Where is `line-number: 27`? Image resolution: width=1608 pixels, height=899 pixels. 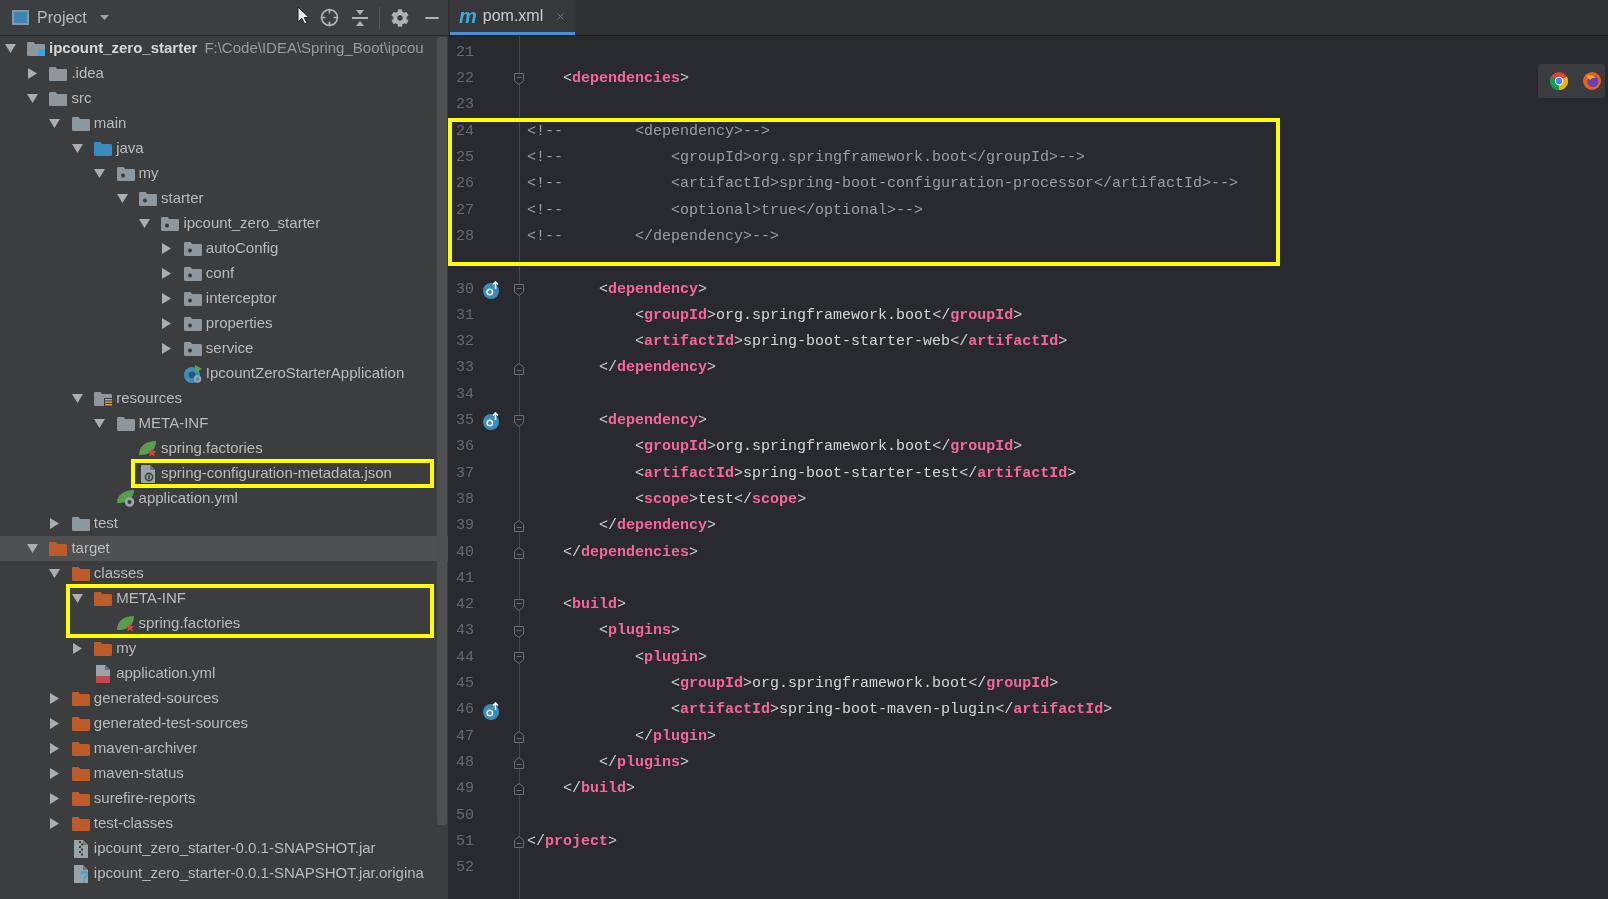 line-number: 27 is located at coordinates (465, 210).